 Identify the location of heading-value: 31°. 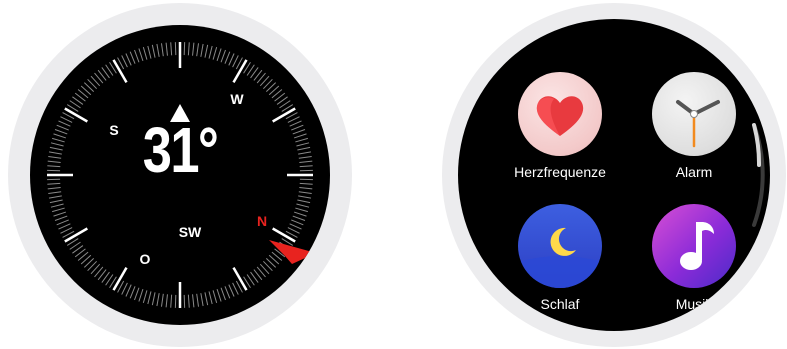
(180, 150).